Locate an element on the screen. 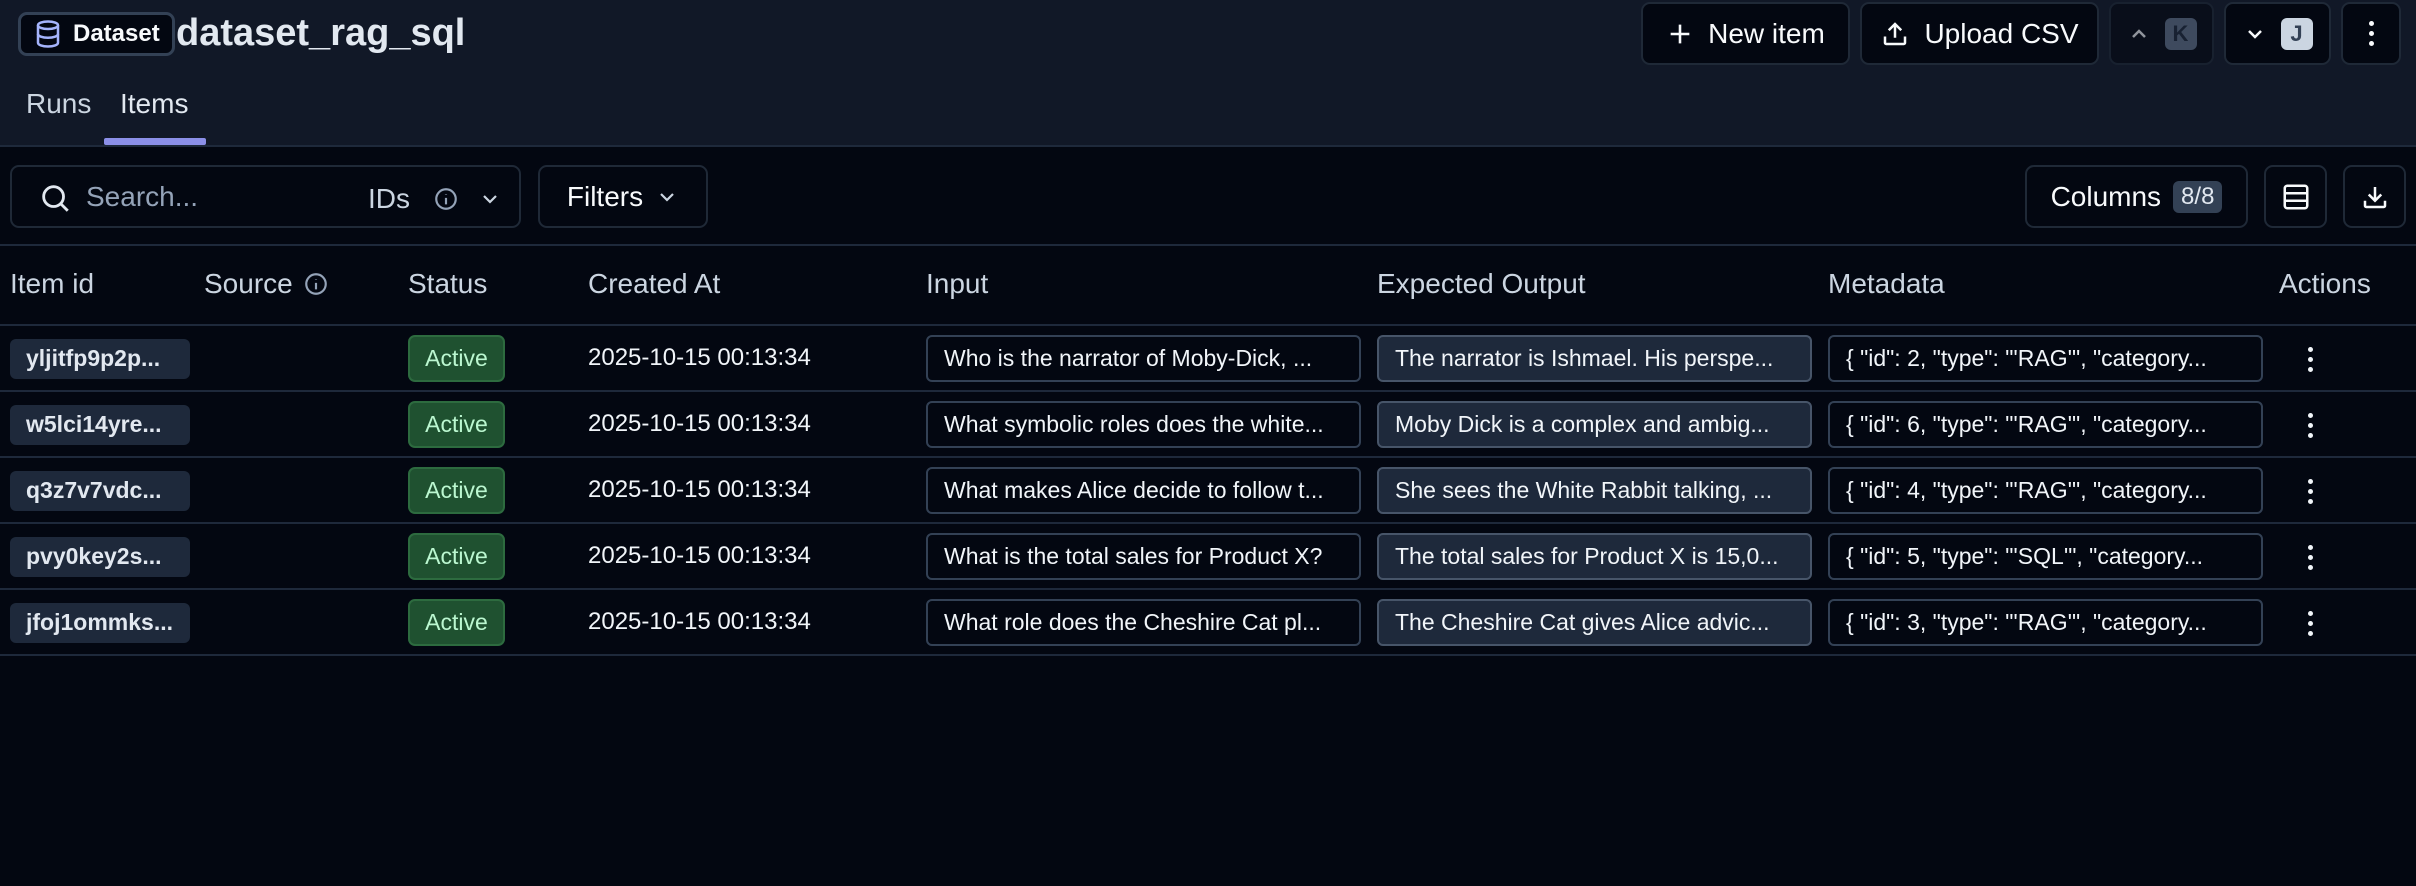 This screenshot has height=886, width=2416. column-header-source: Source is located at coordinates (266, 284).